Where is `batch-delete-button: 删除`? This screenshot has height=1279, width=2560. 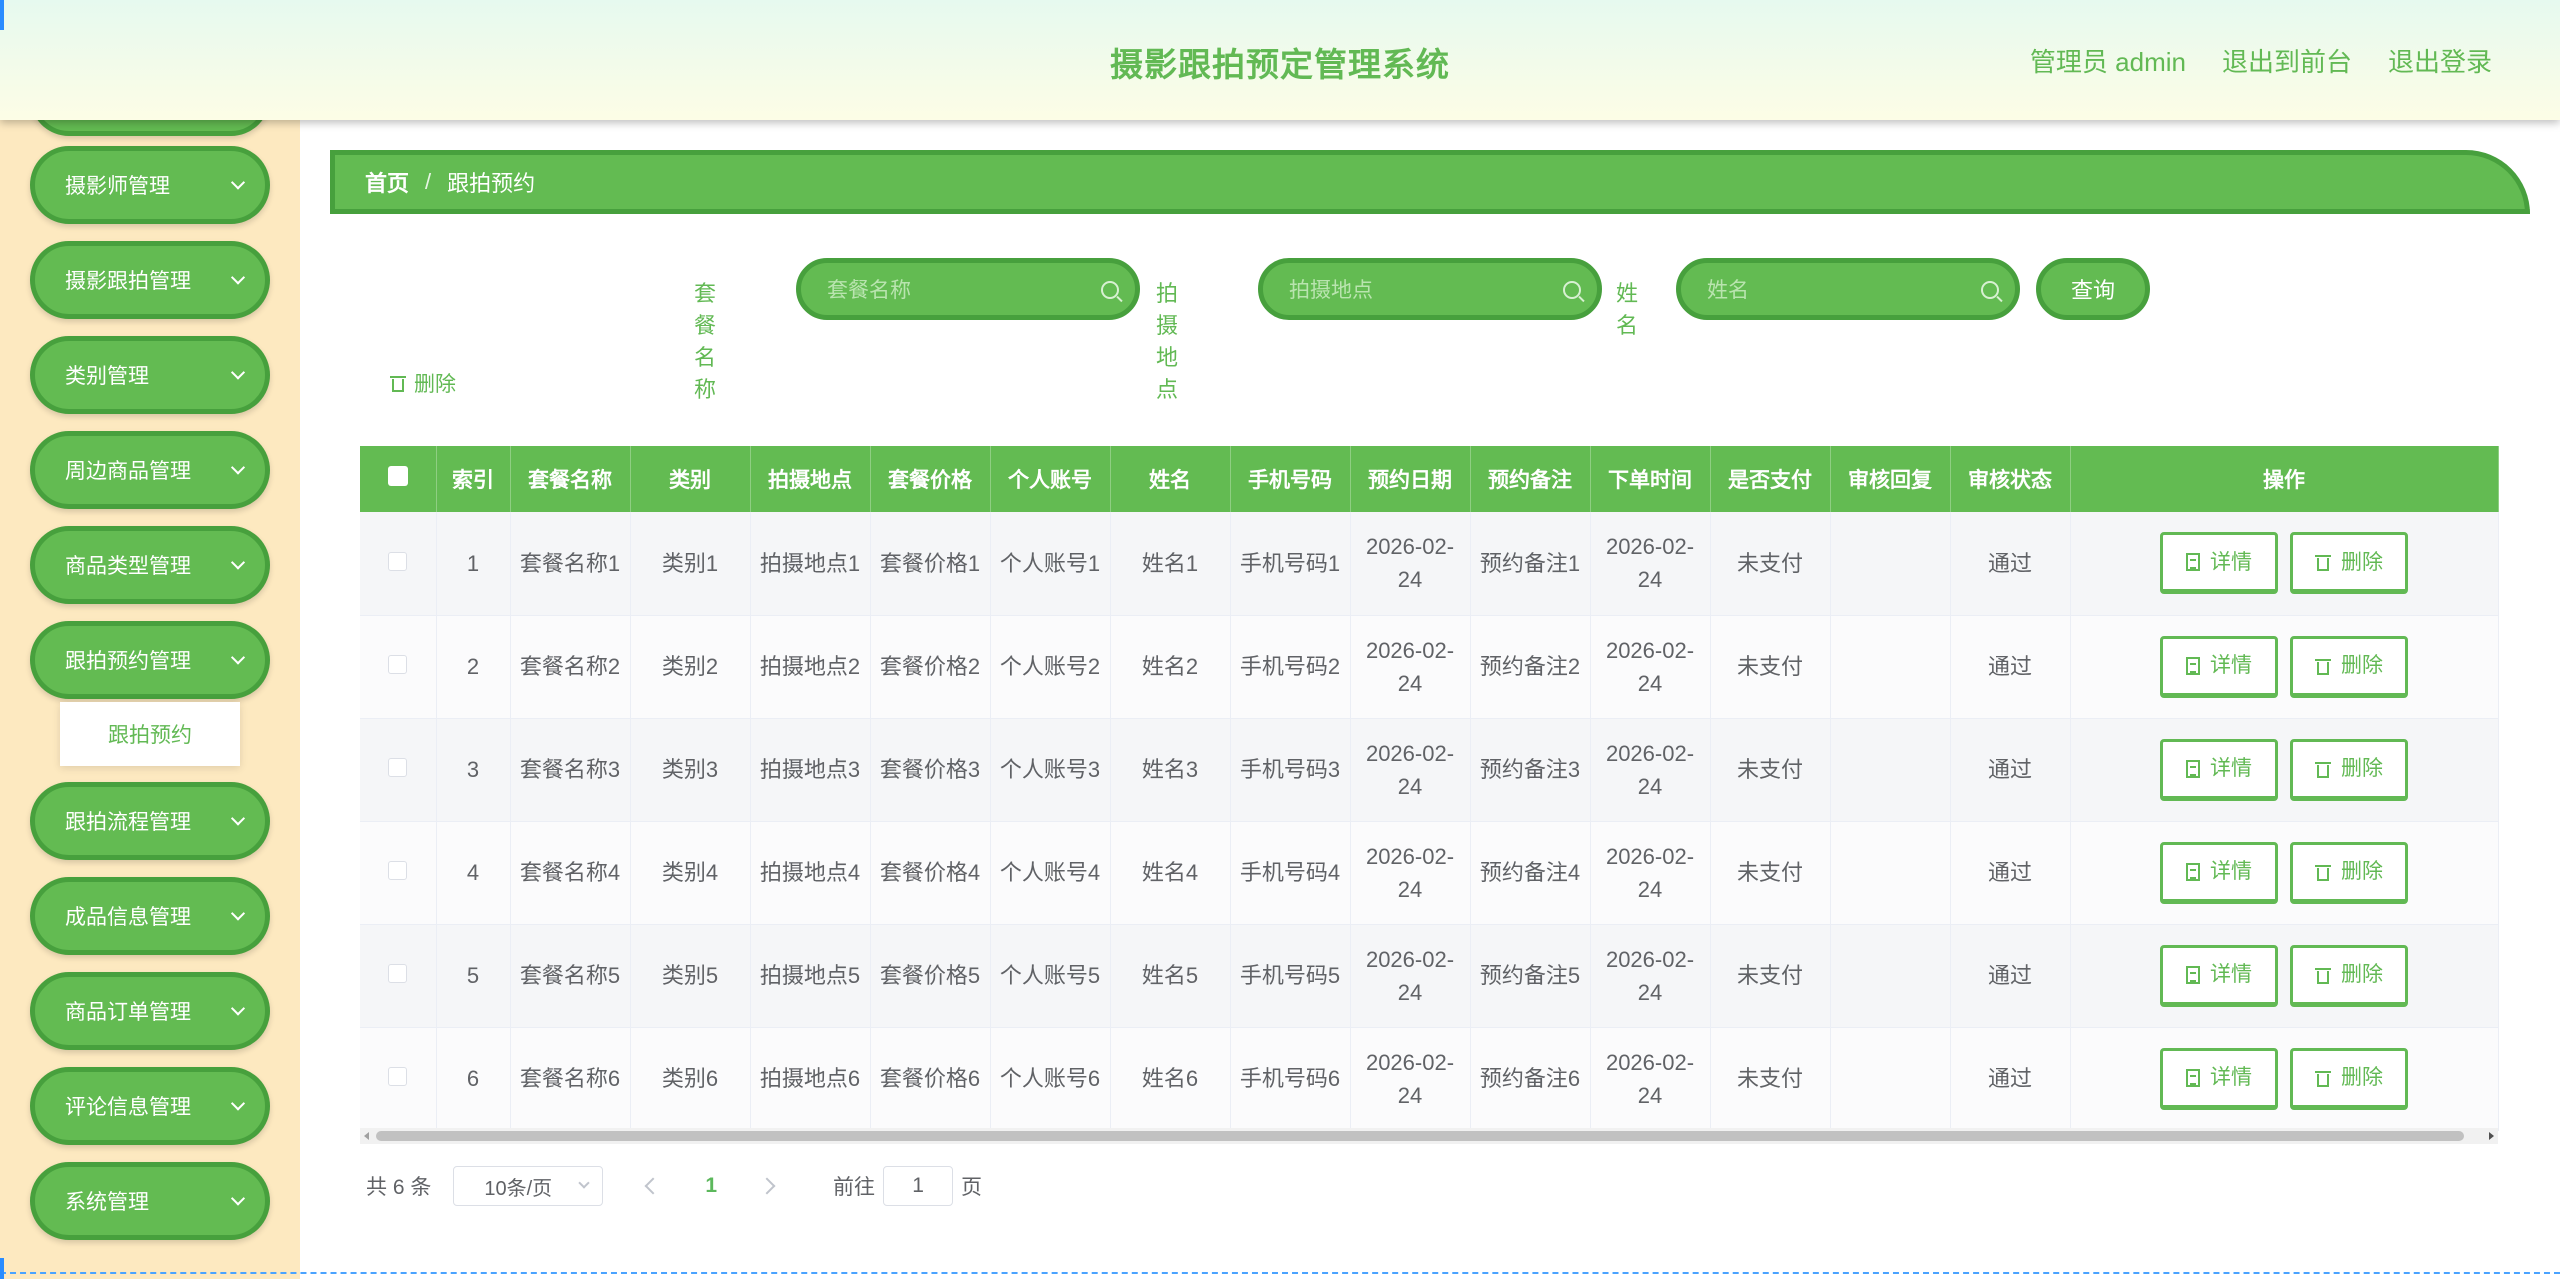 batch-delete-button: 删除 is located at coordinates (423, 383).